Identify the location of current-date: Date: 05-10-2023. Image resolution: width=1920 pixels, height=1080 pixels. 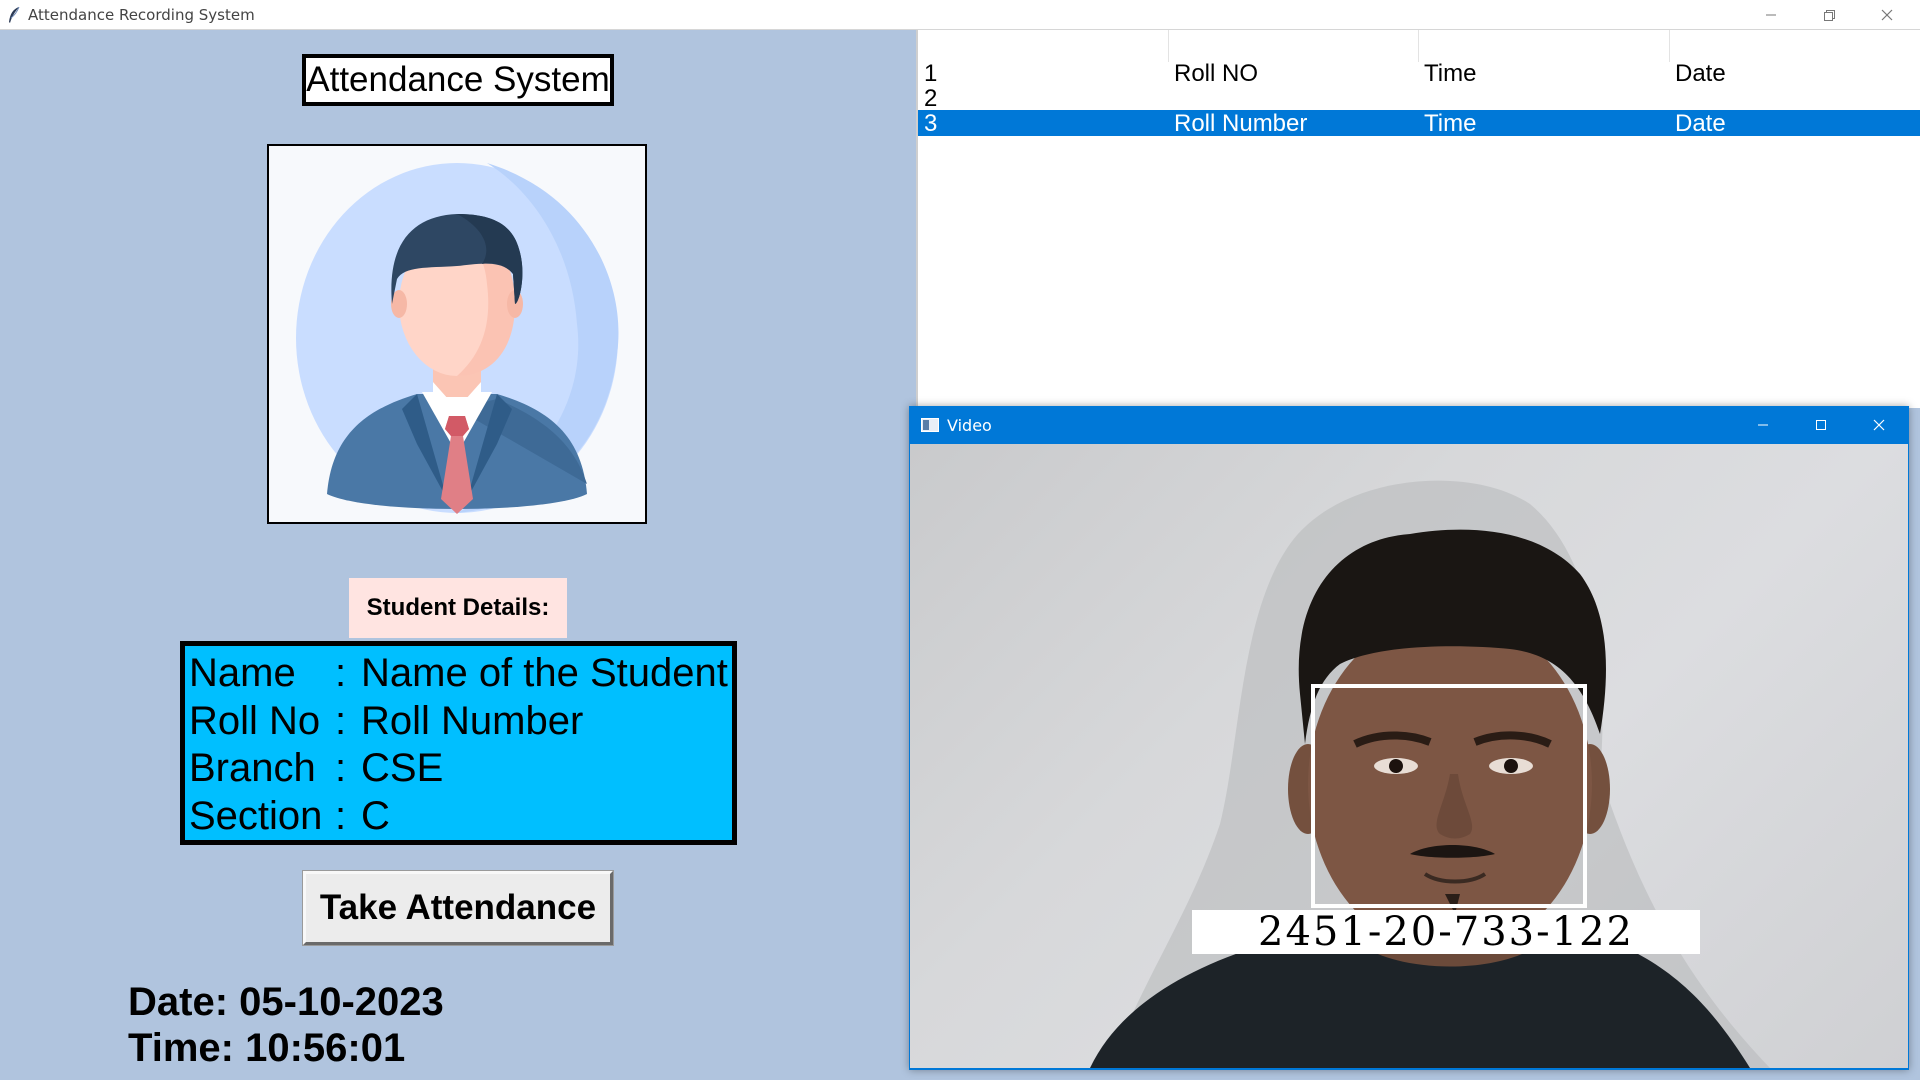
(286, 1002).